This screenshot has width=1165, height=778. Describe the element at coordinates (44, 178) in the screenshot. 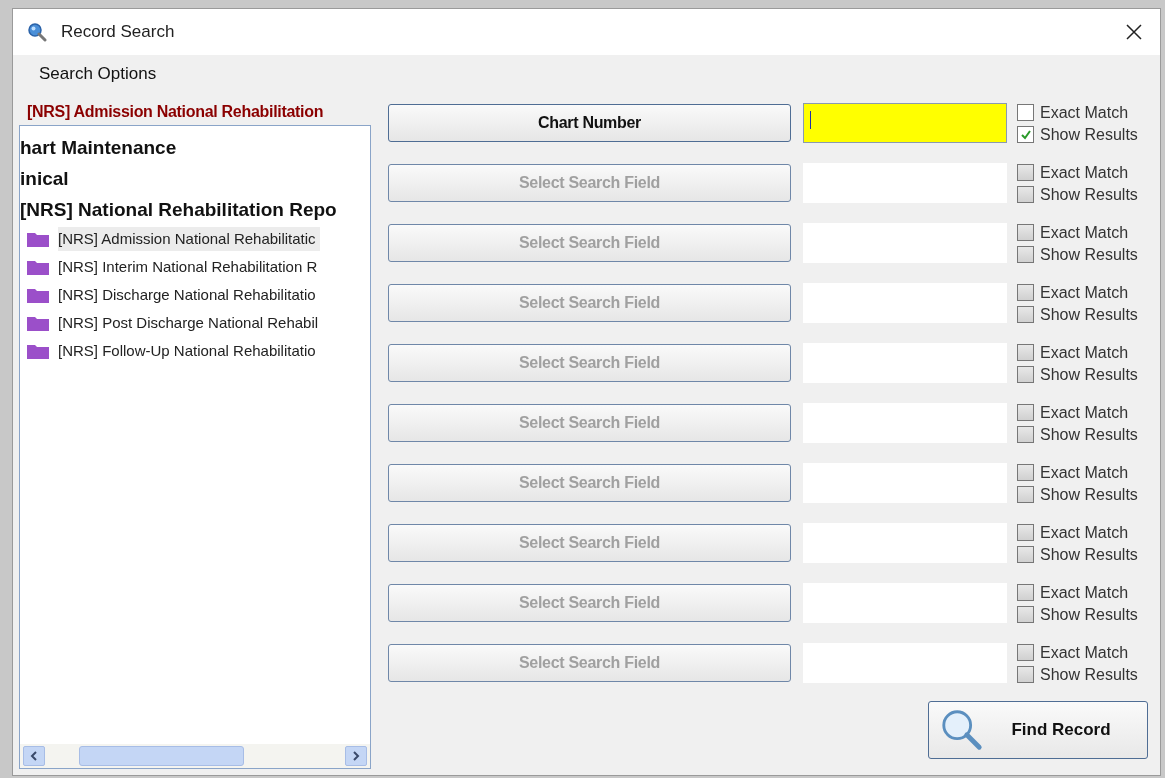

I see `tree-item: inical` at that location.